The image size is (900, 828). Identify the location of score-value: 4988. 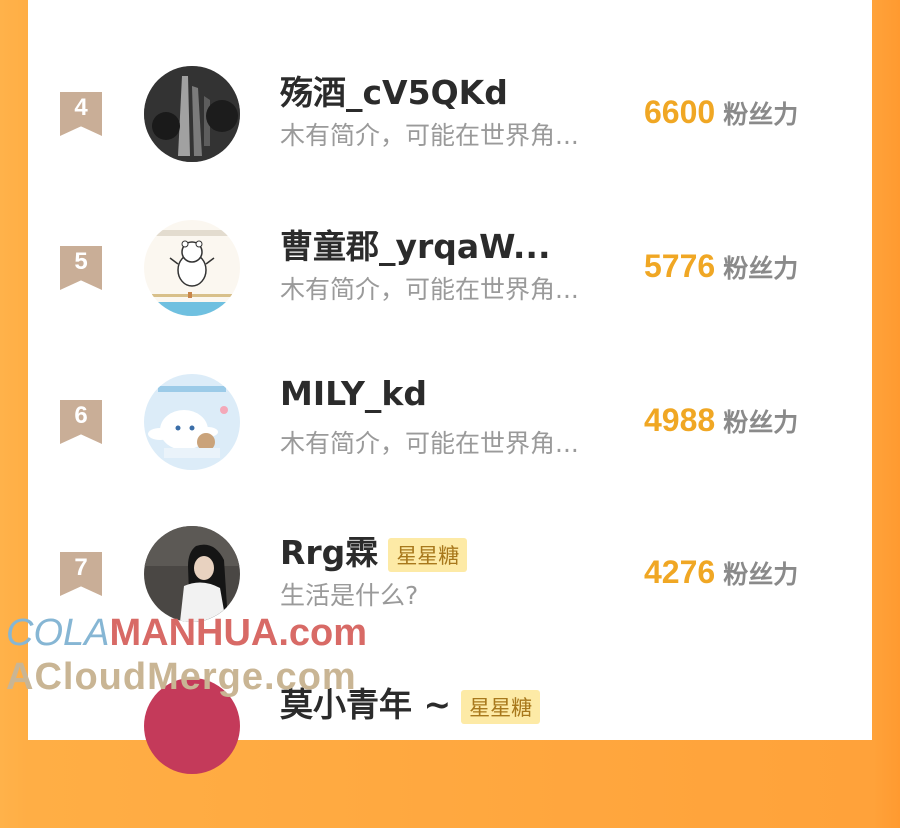
(680, 420).